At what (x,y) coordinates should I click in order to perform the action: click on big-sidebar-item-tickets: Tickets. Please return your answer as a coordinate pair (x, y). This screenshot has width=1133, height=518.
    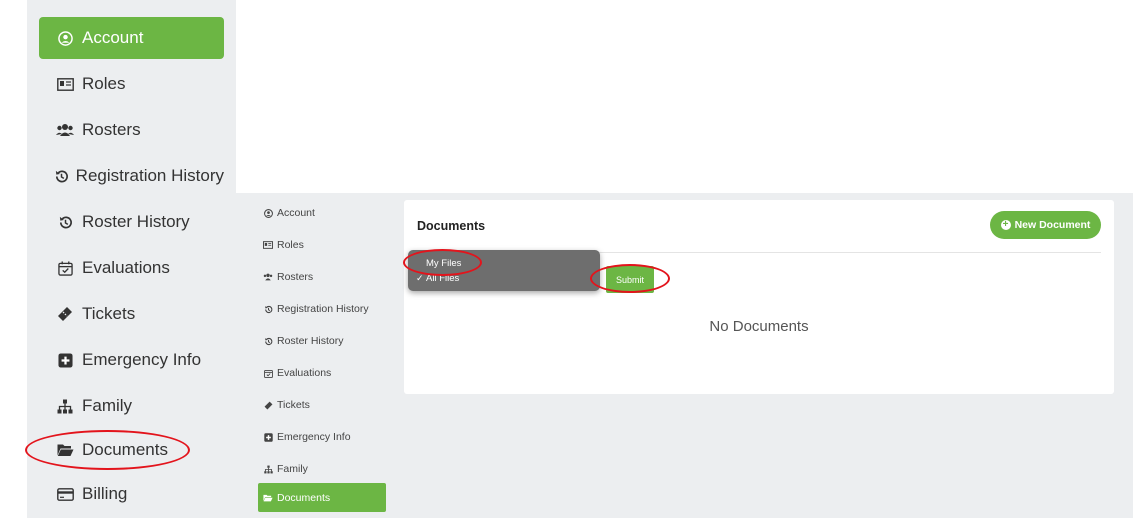
    Looking at the image, I should click on (131, 314).